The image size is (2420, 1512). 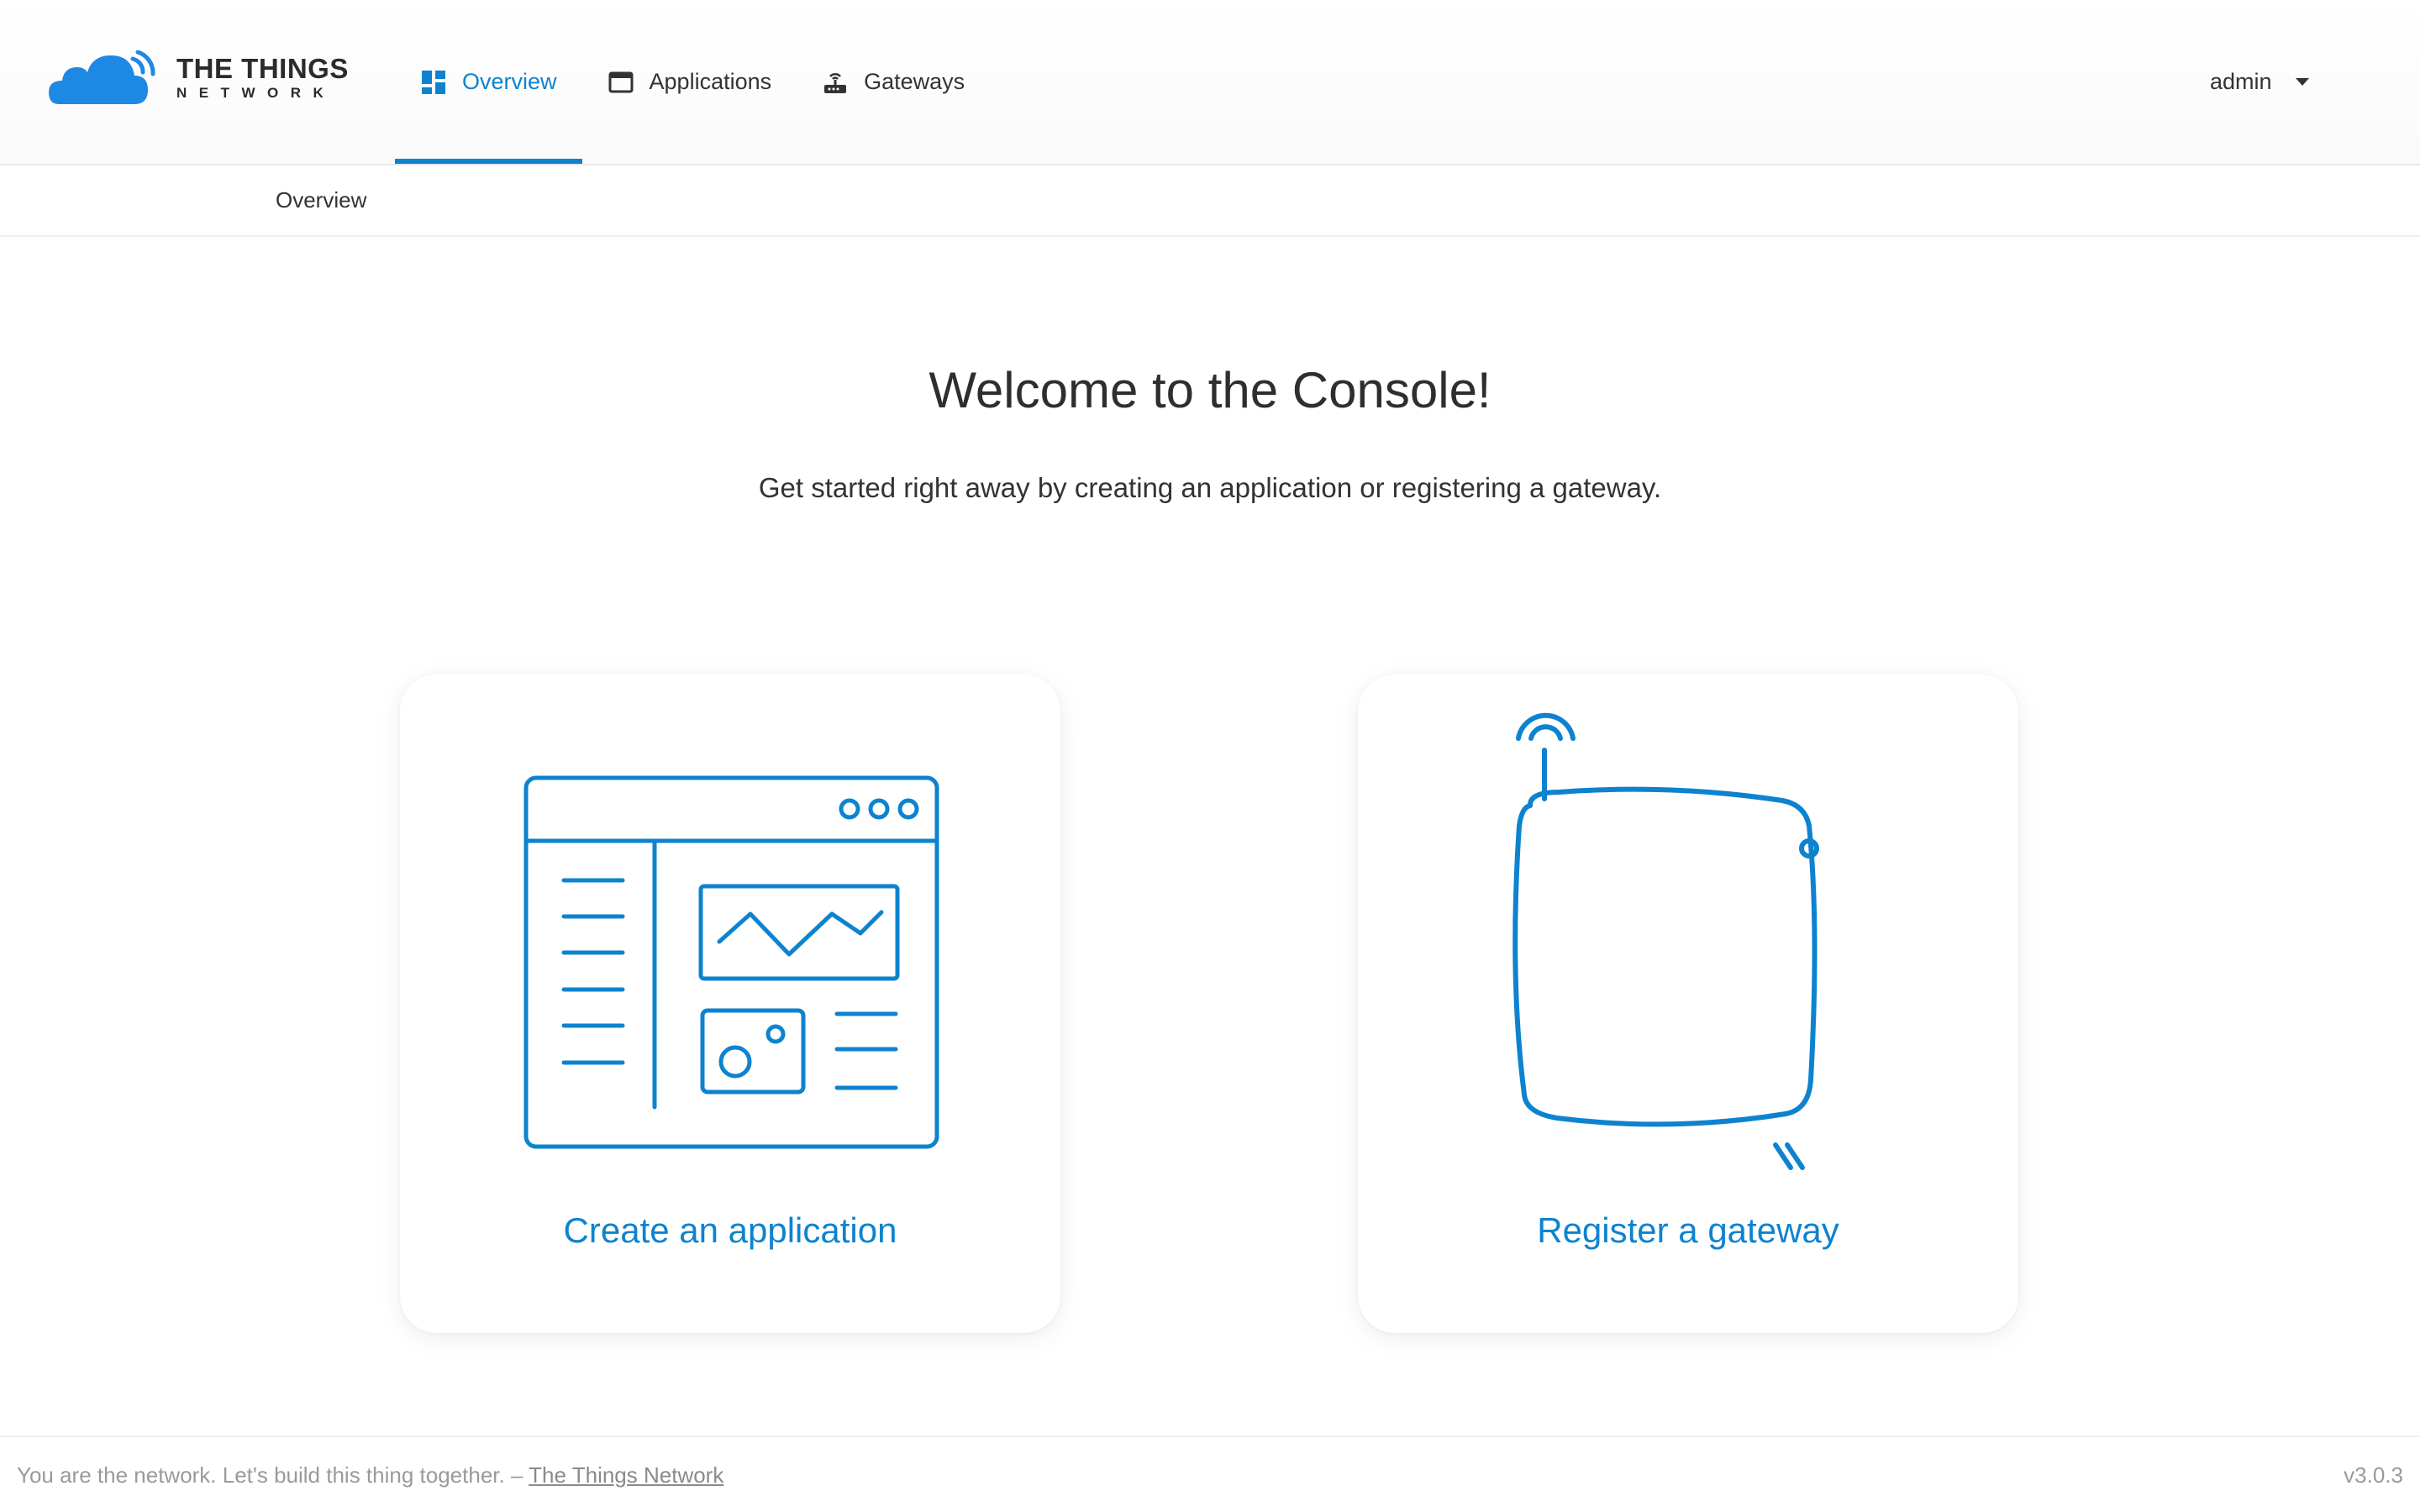 I want to click on dashboard-icon, so click(x=434, y=82).